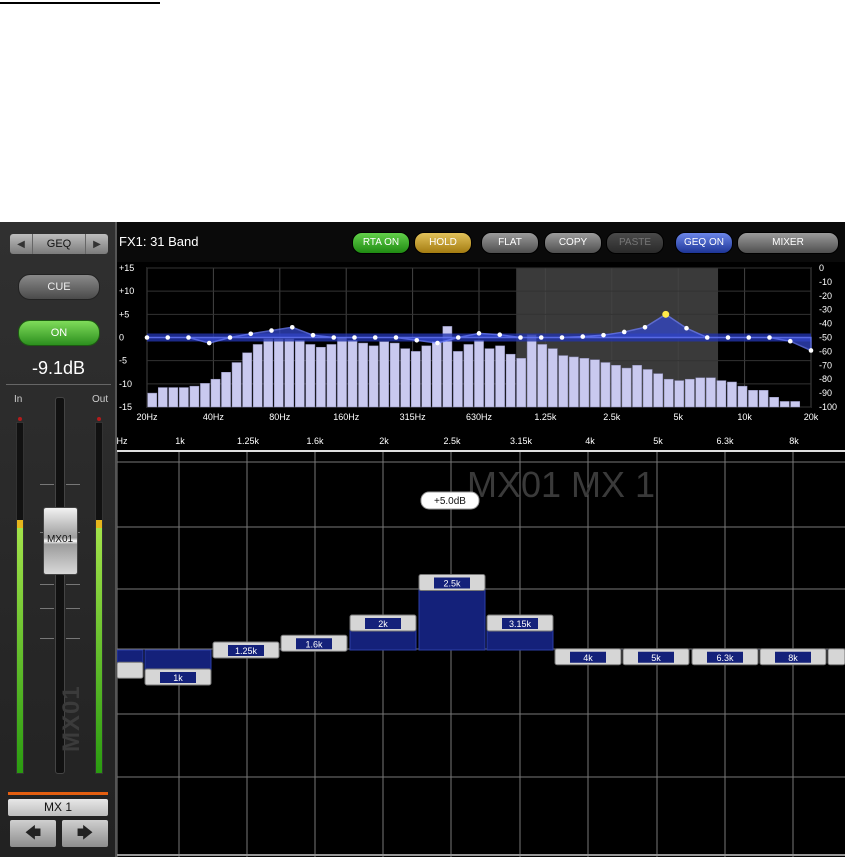 Image resolution: width=845 pixels, height=862 pixels. What do you see at coordinates (481, 855) in the screenshot?
I see `bottom-rule` at bounding box center [481, 855].